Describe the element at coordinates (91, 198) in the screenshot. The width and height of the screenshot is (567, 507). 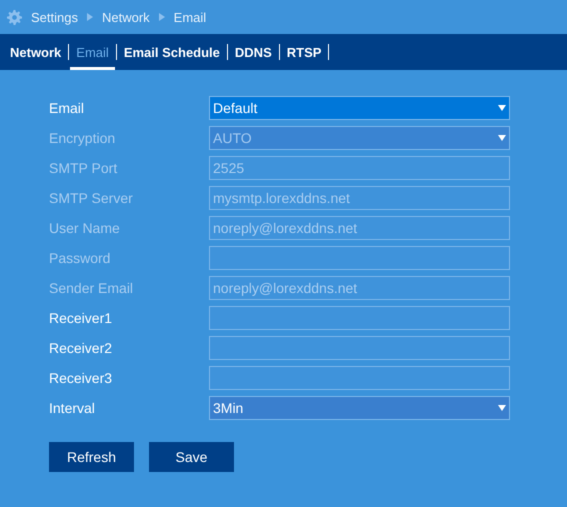
I see `field-label: SMTP Server` at that location.